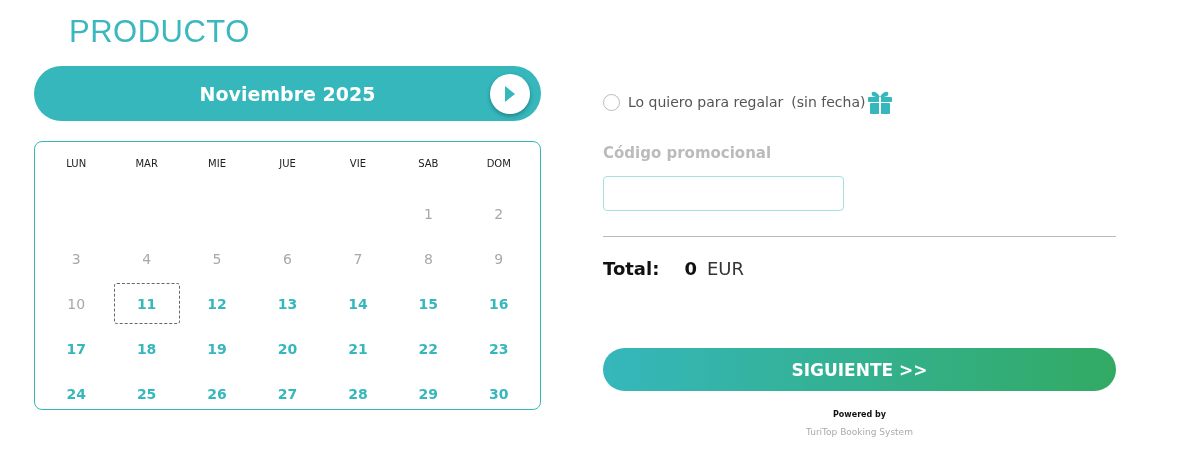 The image size is (1201, 470). What do you see at coordinates (357, 393) in the screenshot?
I see `calendar-day: 28` at bounding box center [357, 393].